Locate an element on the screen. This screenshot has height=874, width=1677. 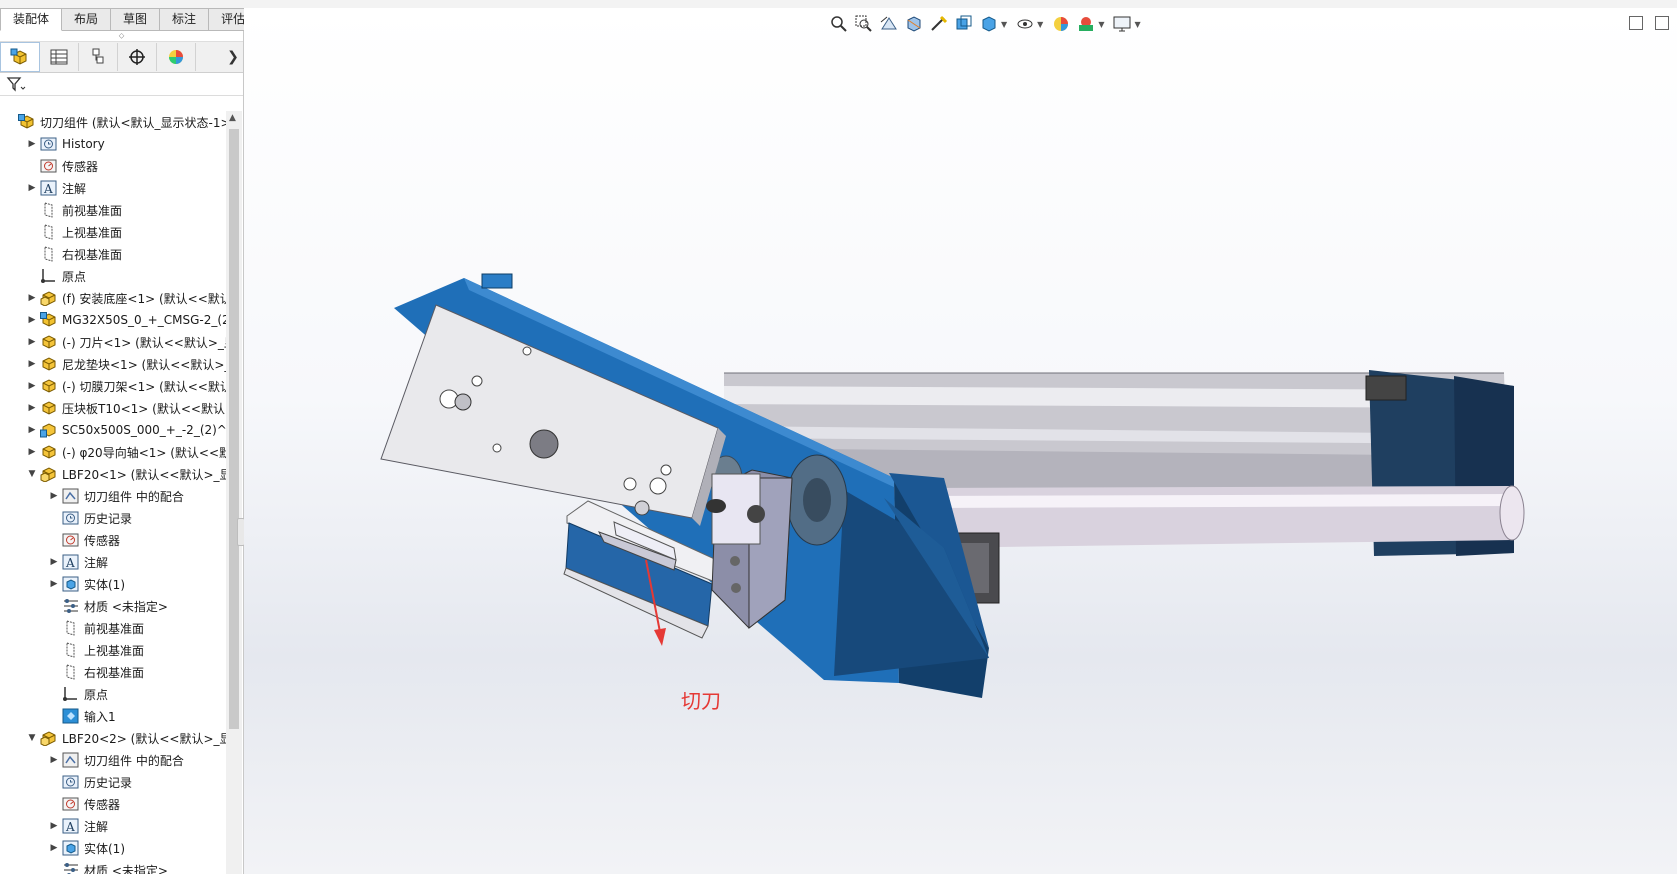
property-manager-tab is located at coordinates (59, 57).